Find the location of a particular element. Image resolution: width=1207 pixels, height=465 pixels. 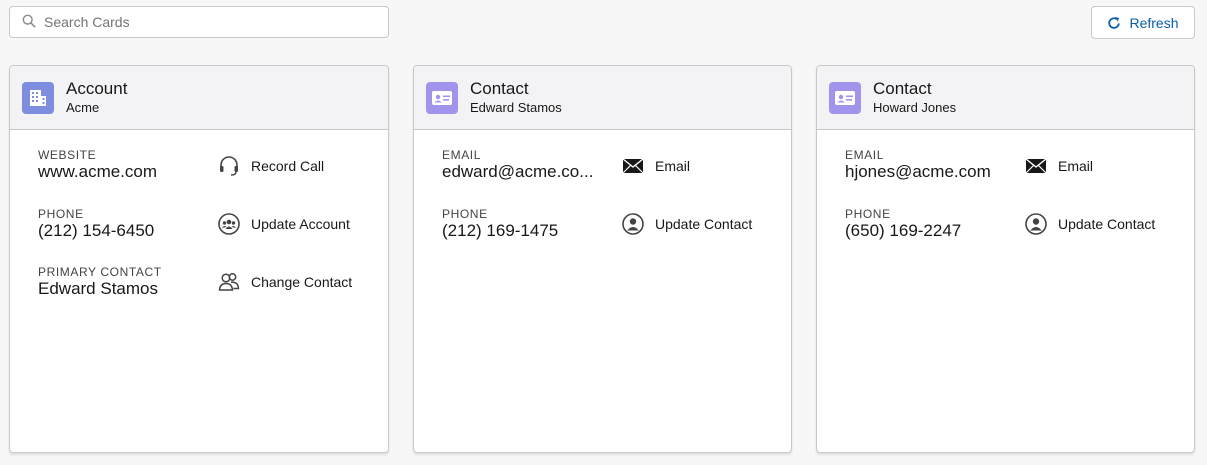

record-call-action: Record Call is located at coordinates (270, 166).